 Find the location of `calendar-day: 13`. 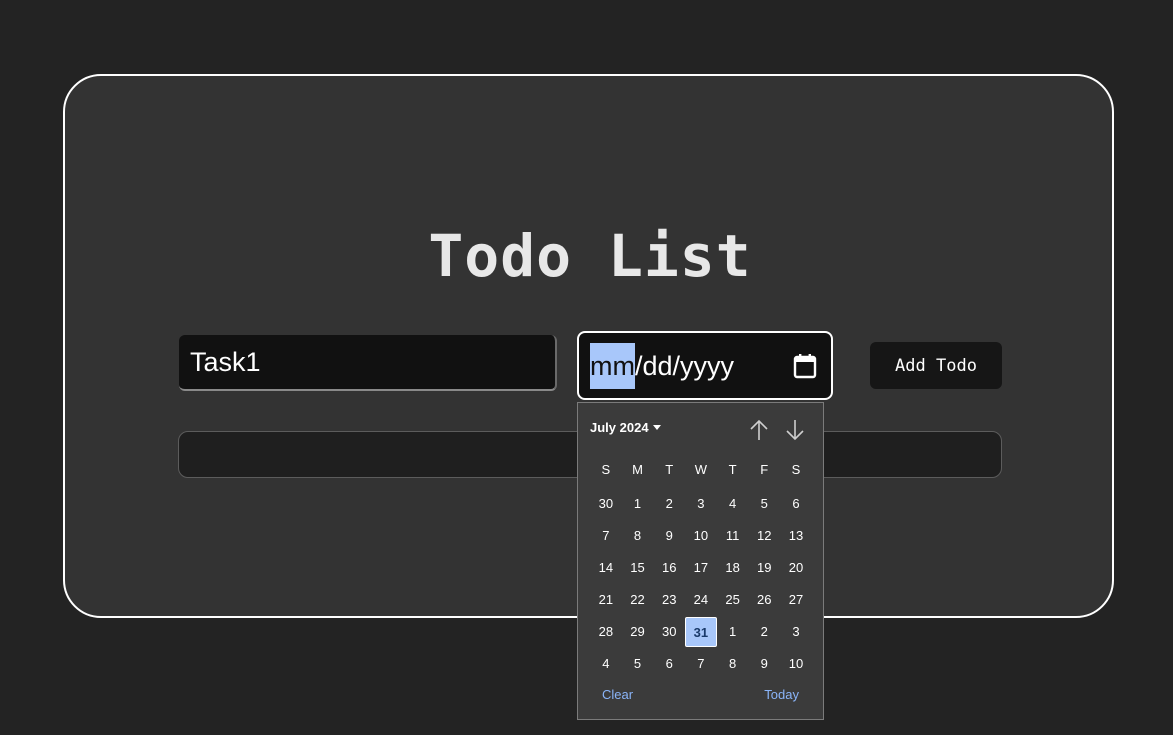

calendar-day: 13 is located at coordinates (796, 536).